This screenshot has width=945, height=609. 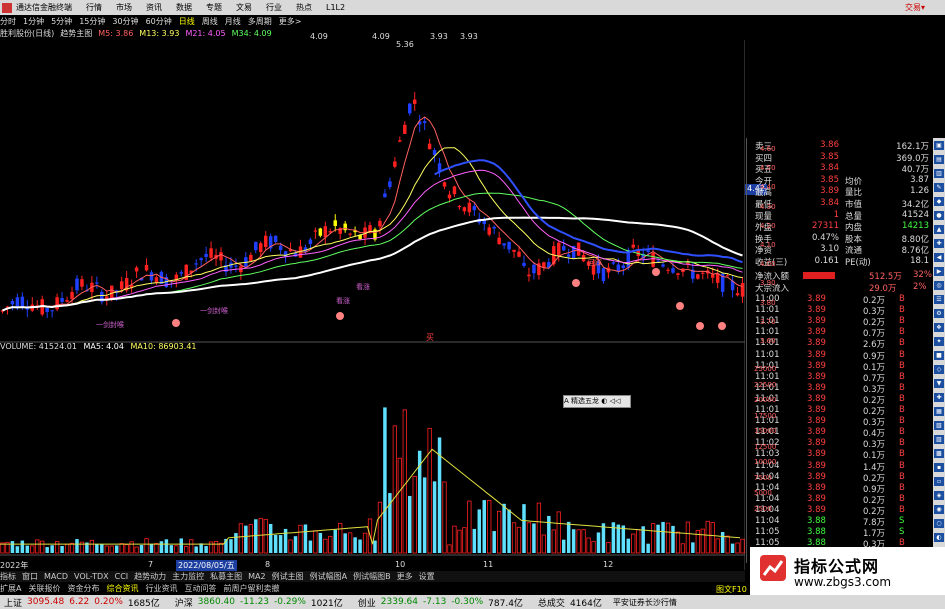 I want to click on info-tab: 资金分布, so click(x=83, y=588).